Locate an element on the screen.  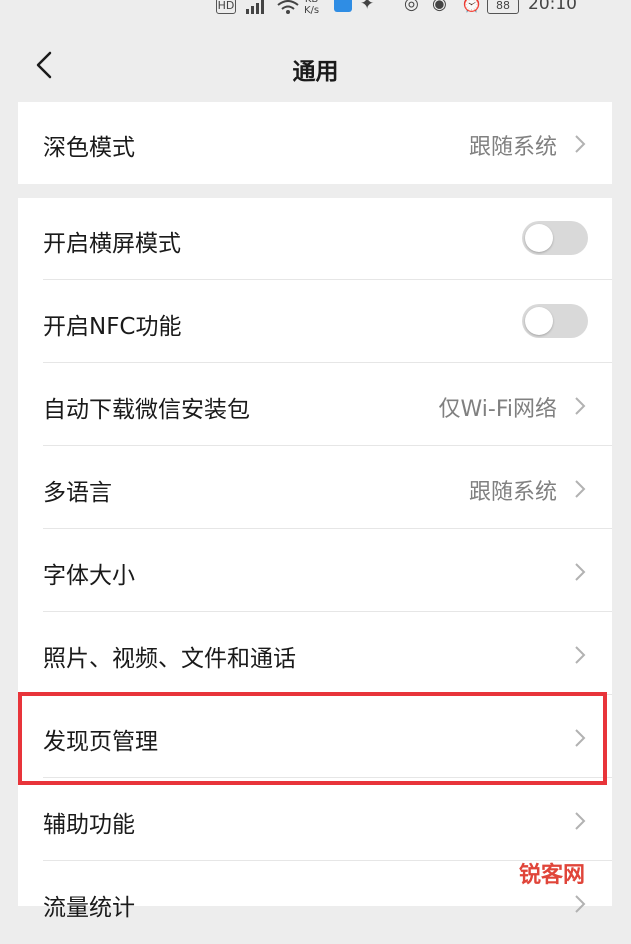
row-label: 自动下载微信安装包 is located at coordinates (146, 410).